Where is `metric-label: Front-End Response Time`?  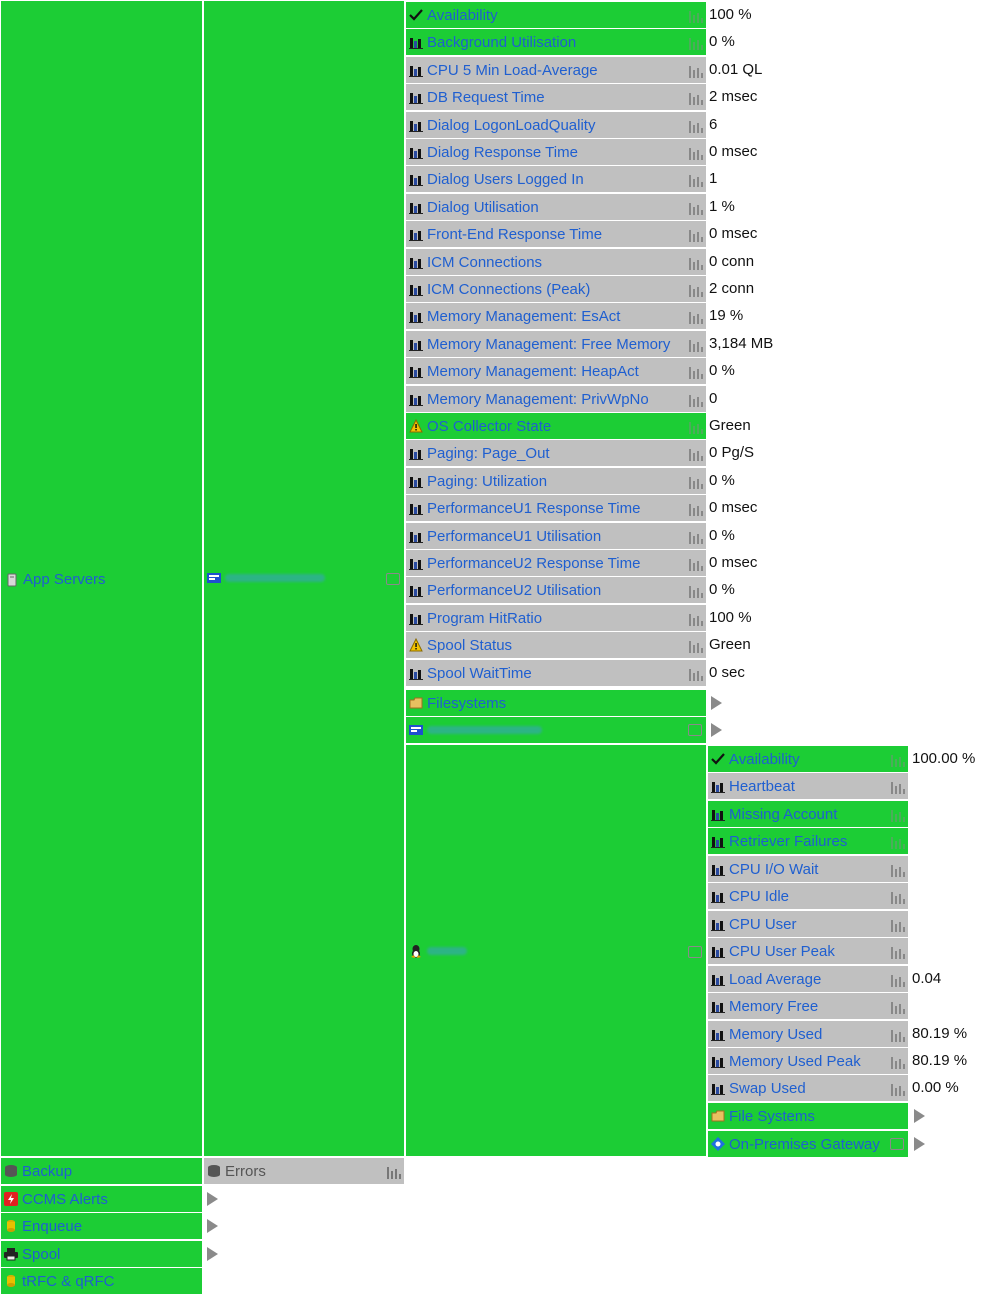 metric-label: Front-End Response Time is located at coordinates (514, 234).